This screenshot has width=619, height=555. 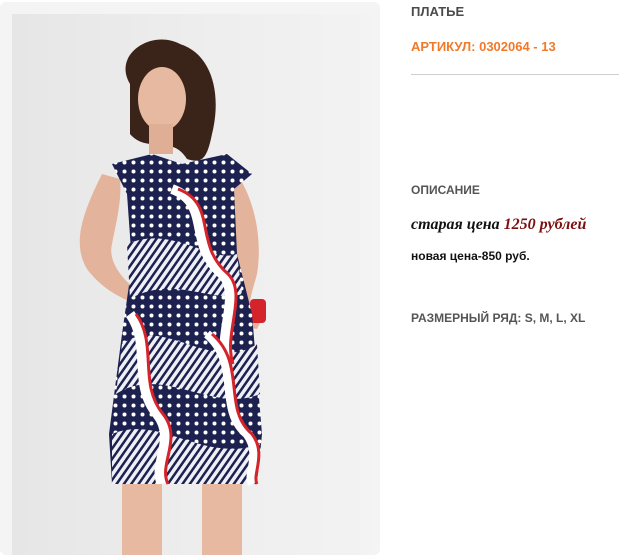 I want to click on new-price: новая цена-850 руб., so click(x=470, y=256).